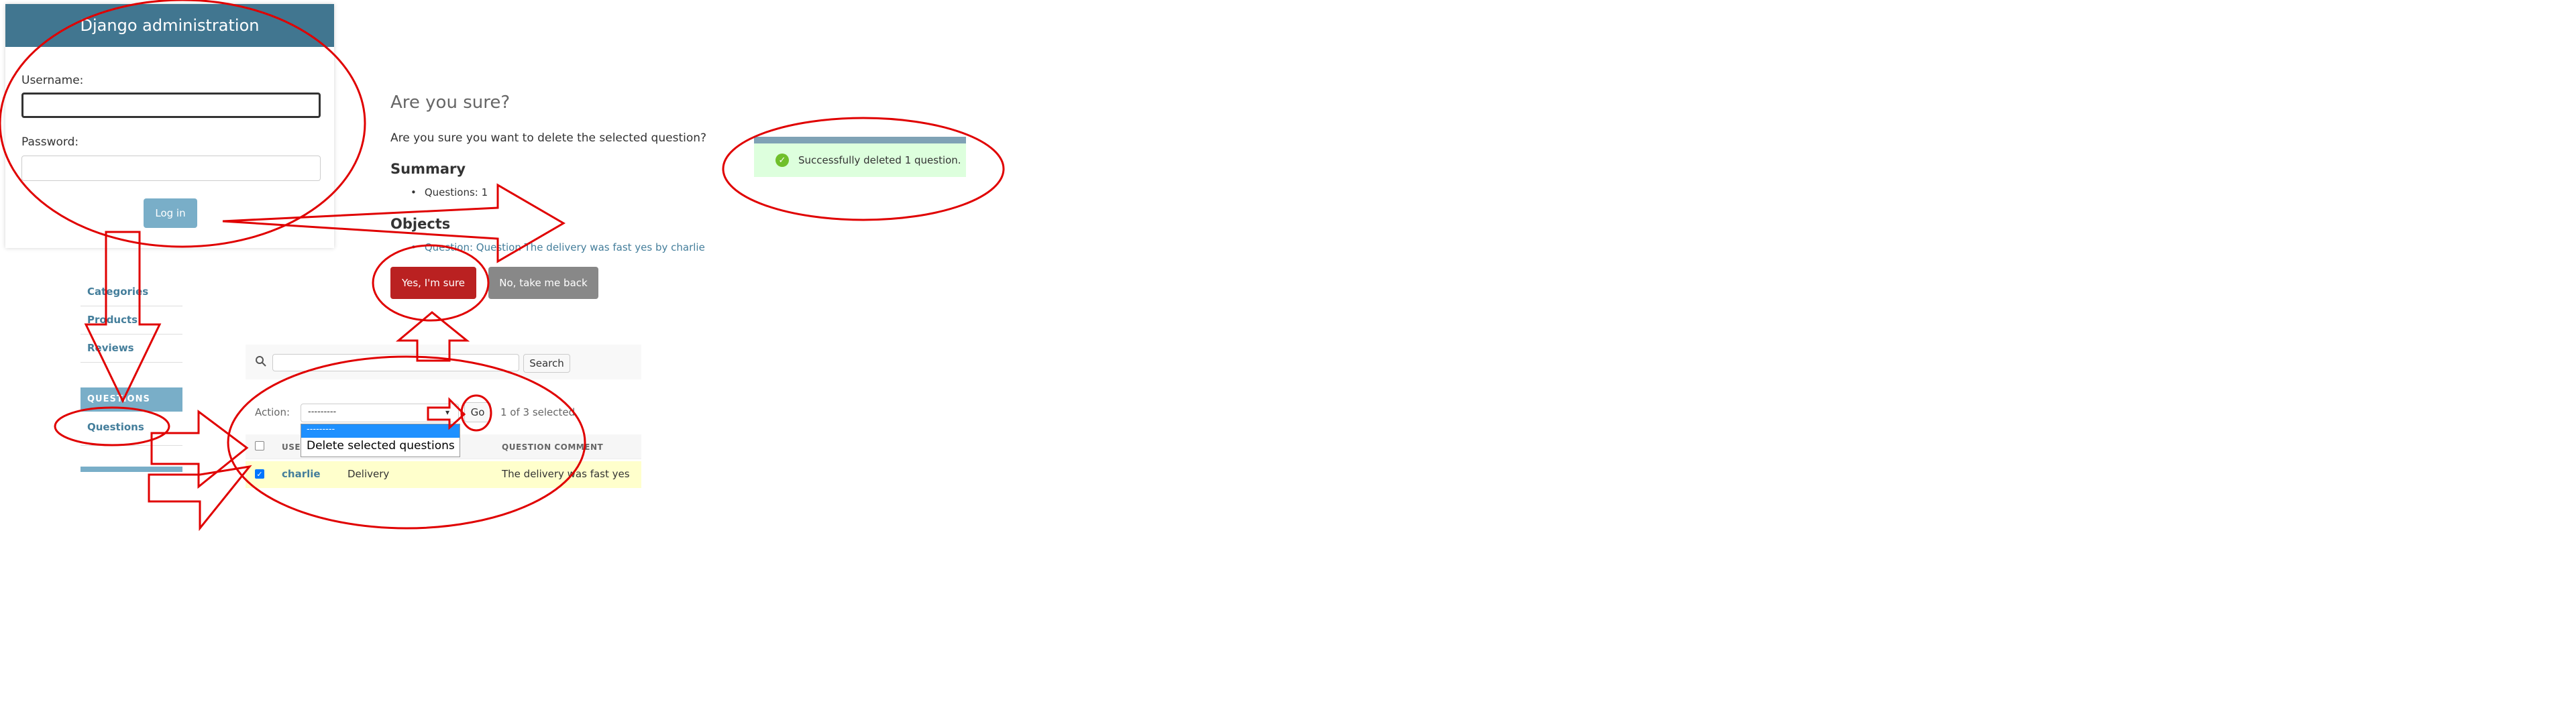  What do you see at coordinates (123, 317) in the screenshot?
I see `annotation-arrow-down` at bounding box center [123, 317].